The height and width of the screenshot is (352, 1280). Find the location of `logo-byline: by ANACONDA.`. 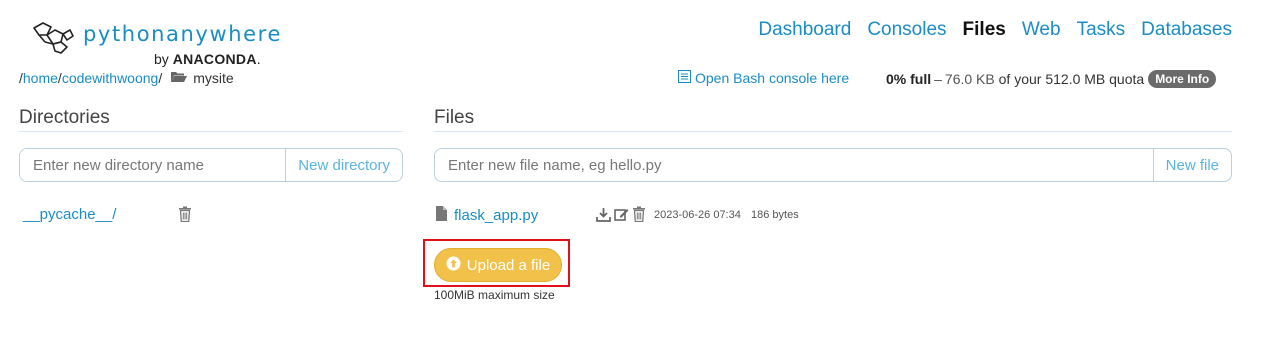

logo-byline: by ANACONDA. is located at coordinates (207, 59).